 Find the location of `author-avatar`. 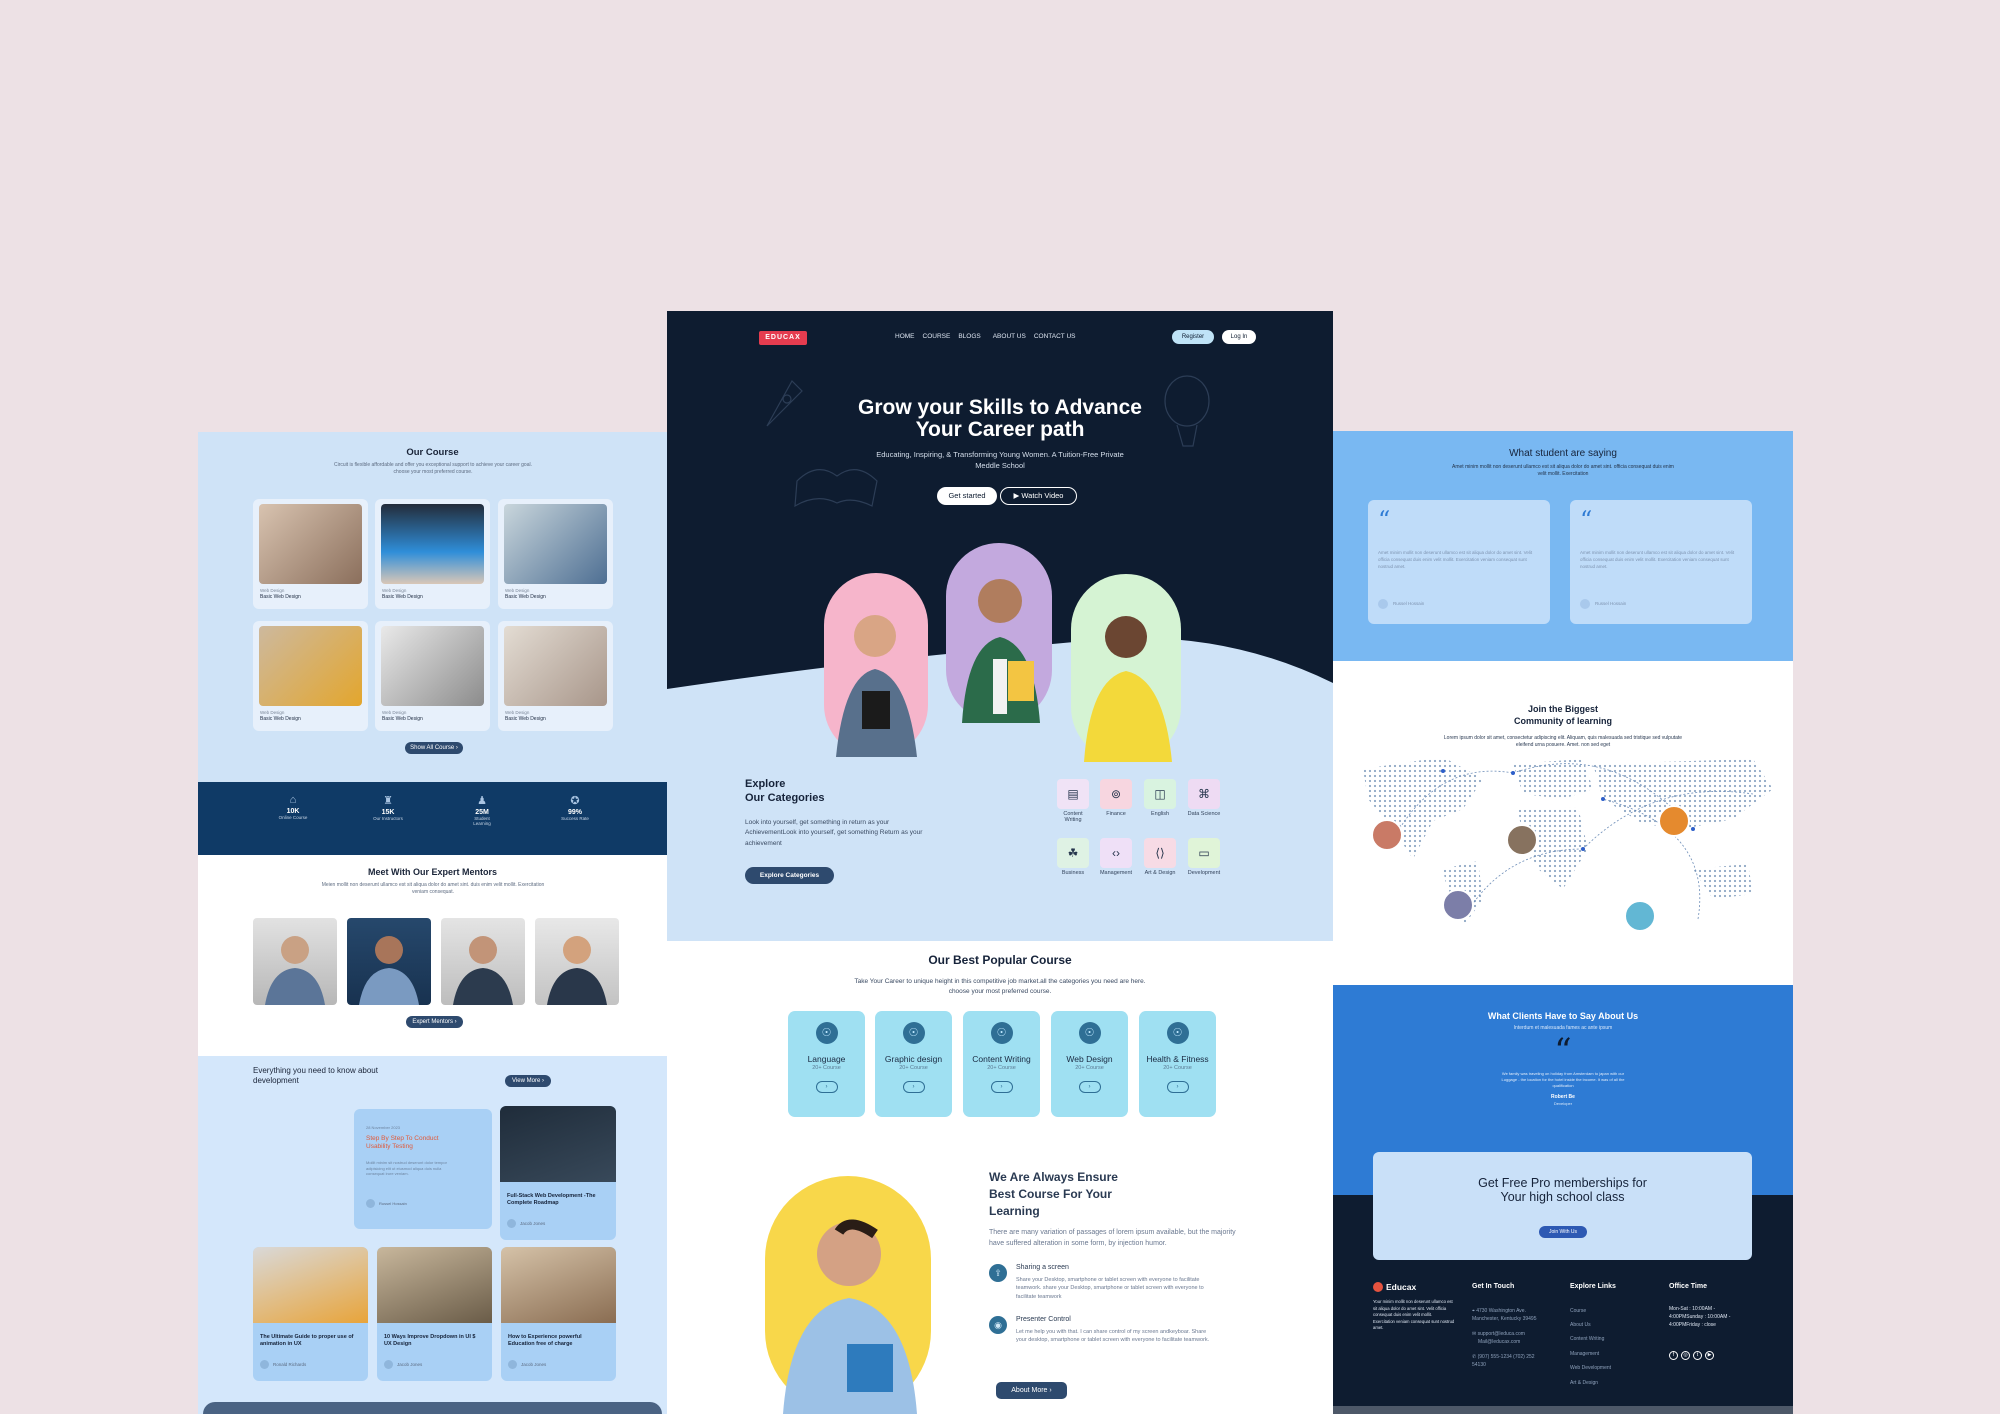

author-avatar is located at coordinates (370, 1203).